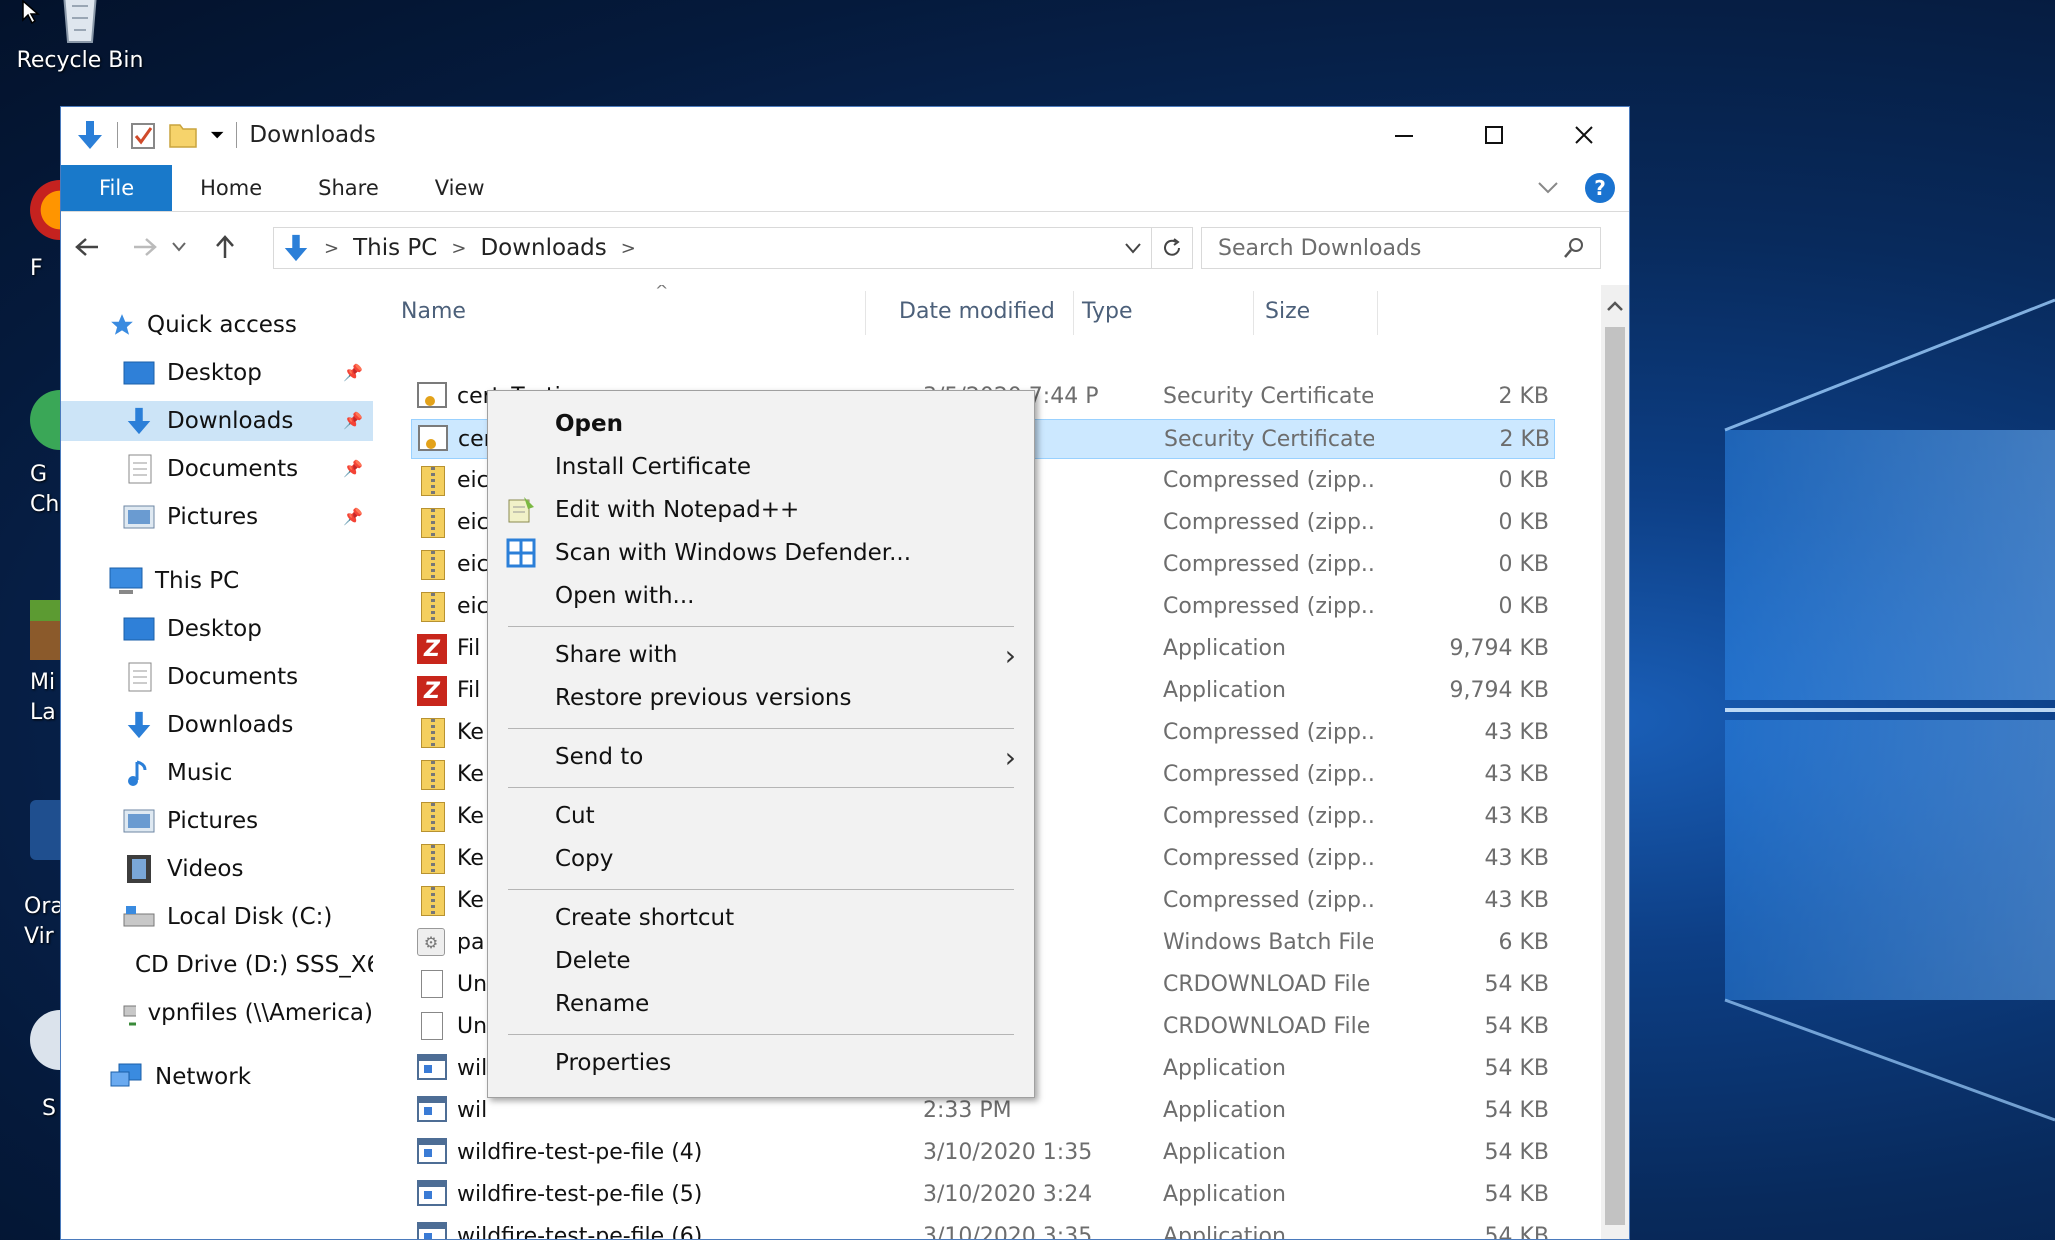 This screenshot has height=1240, width=2055. What do you see at coordinates (227, 917) in the screenshot?
I see `nav-local-disk-c: Local Disk (C:)` at bounding box center [227, 917].